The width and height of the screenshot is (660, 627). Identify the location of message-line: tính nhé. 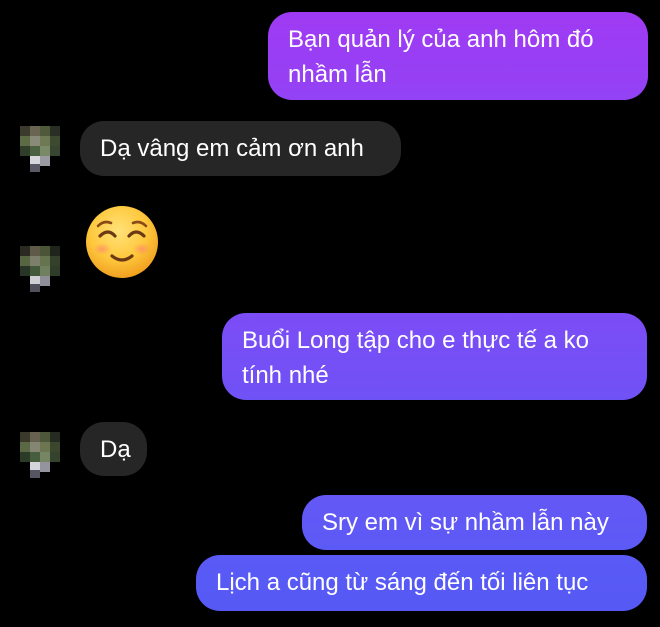
(285, 375).